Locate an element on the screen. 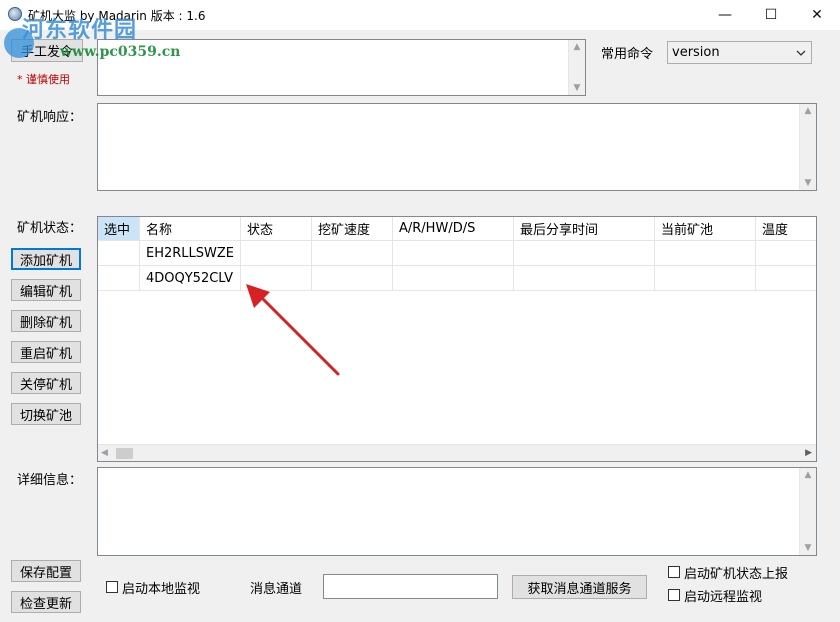  column-header-temp: 温度 is located at coordinates (786, 229).